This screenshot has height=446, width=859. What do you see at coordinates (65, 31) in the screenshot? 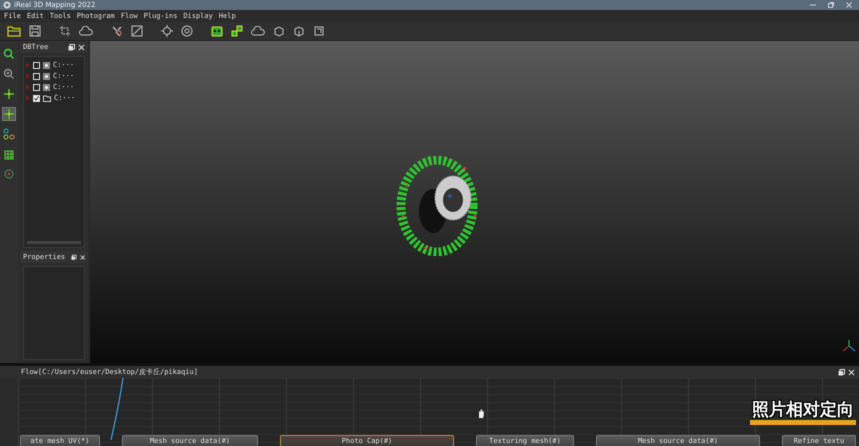
I see `crop-icon` at bounding box center [65, 31].